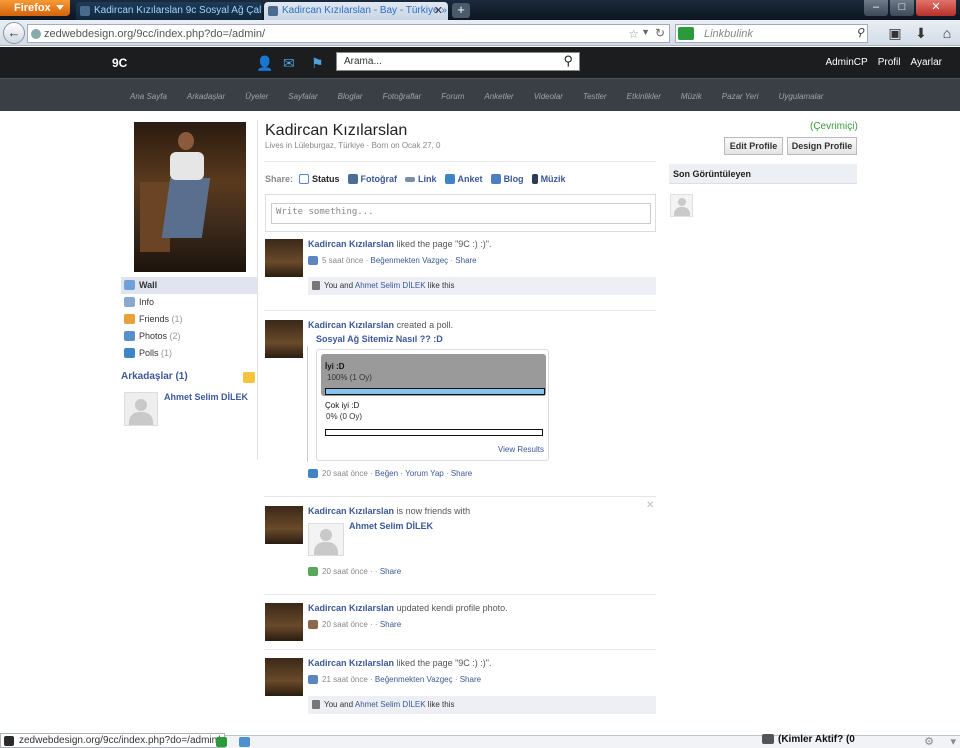  What do you see at coordinates (895, 33) in the screenshot?
I see `bookmarks-icon: ▣` at bounding box center [895, 33].